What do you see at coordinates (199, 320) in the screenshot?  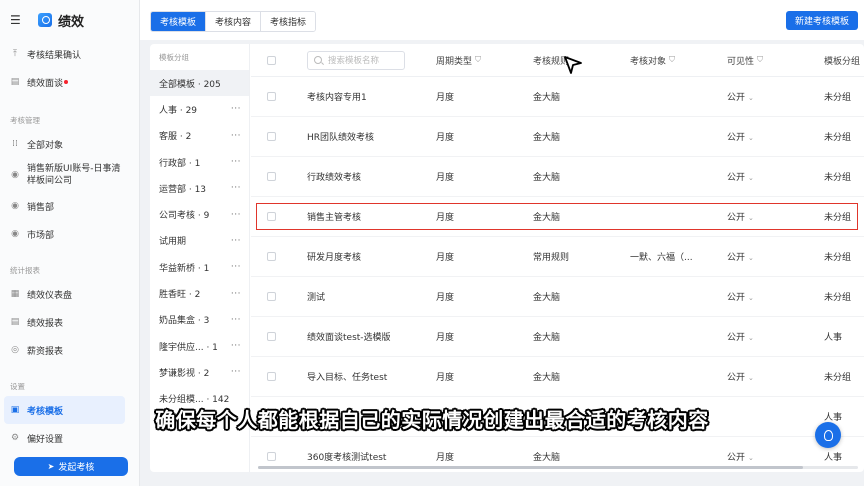 I see `group-item: 奶品集盒 · 3 ···` at bounding box center [199, 320].